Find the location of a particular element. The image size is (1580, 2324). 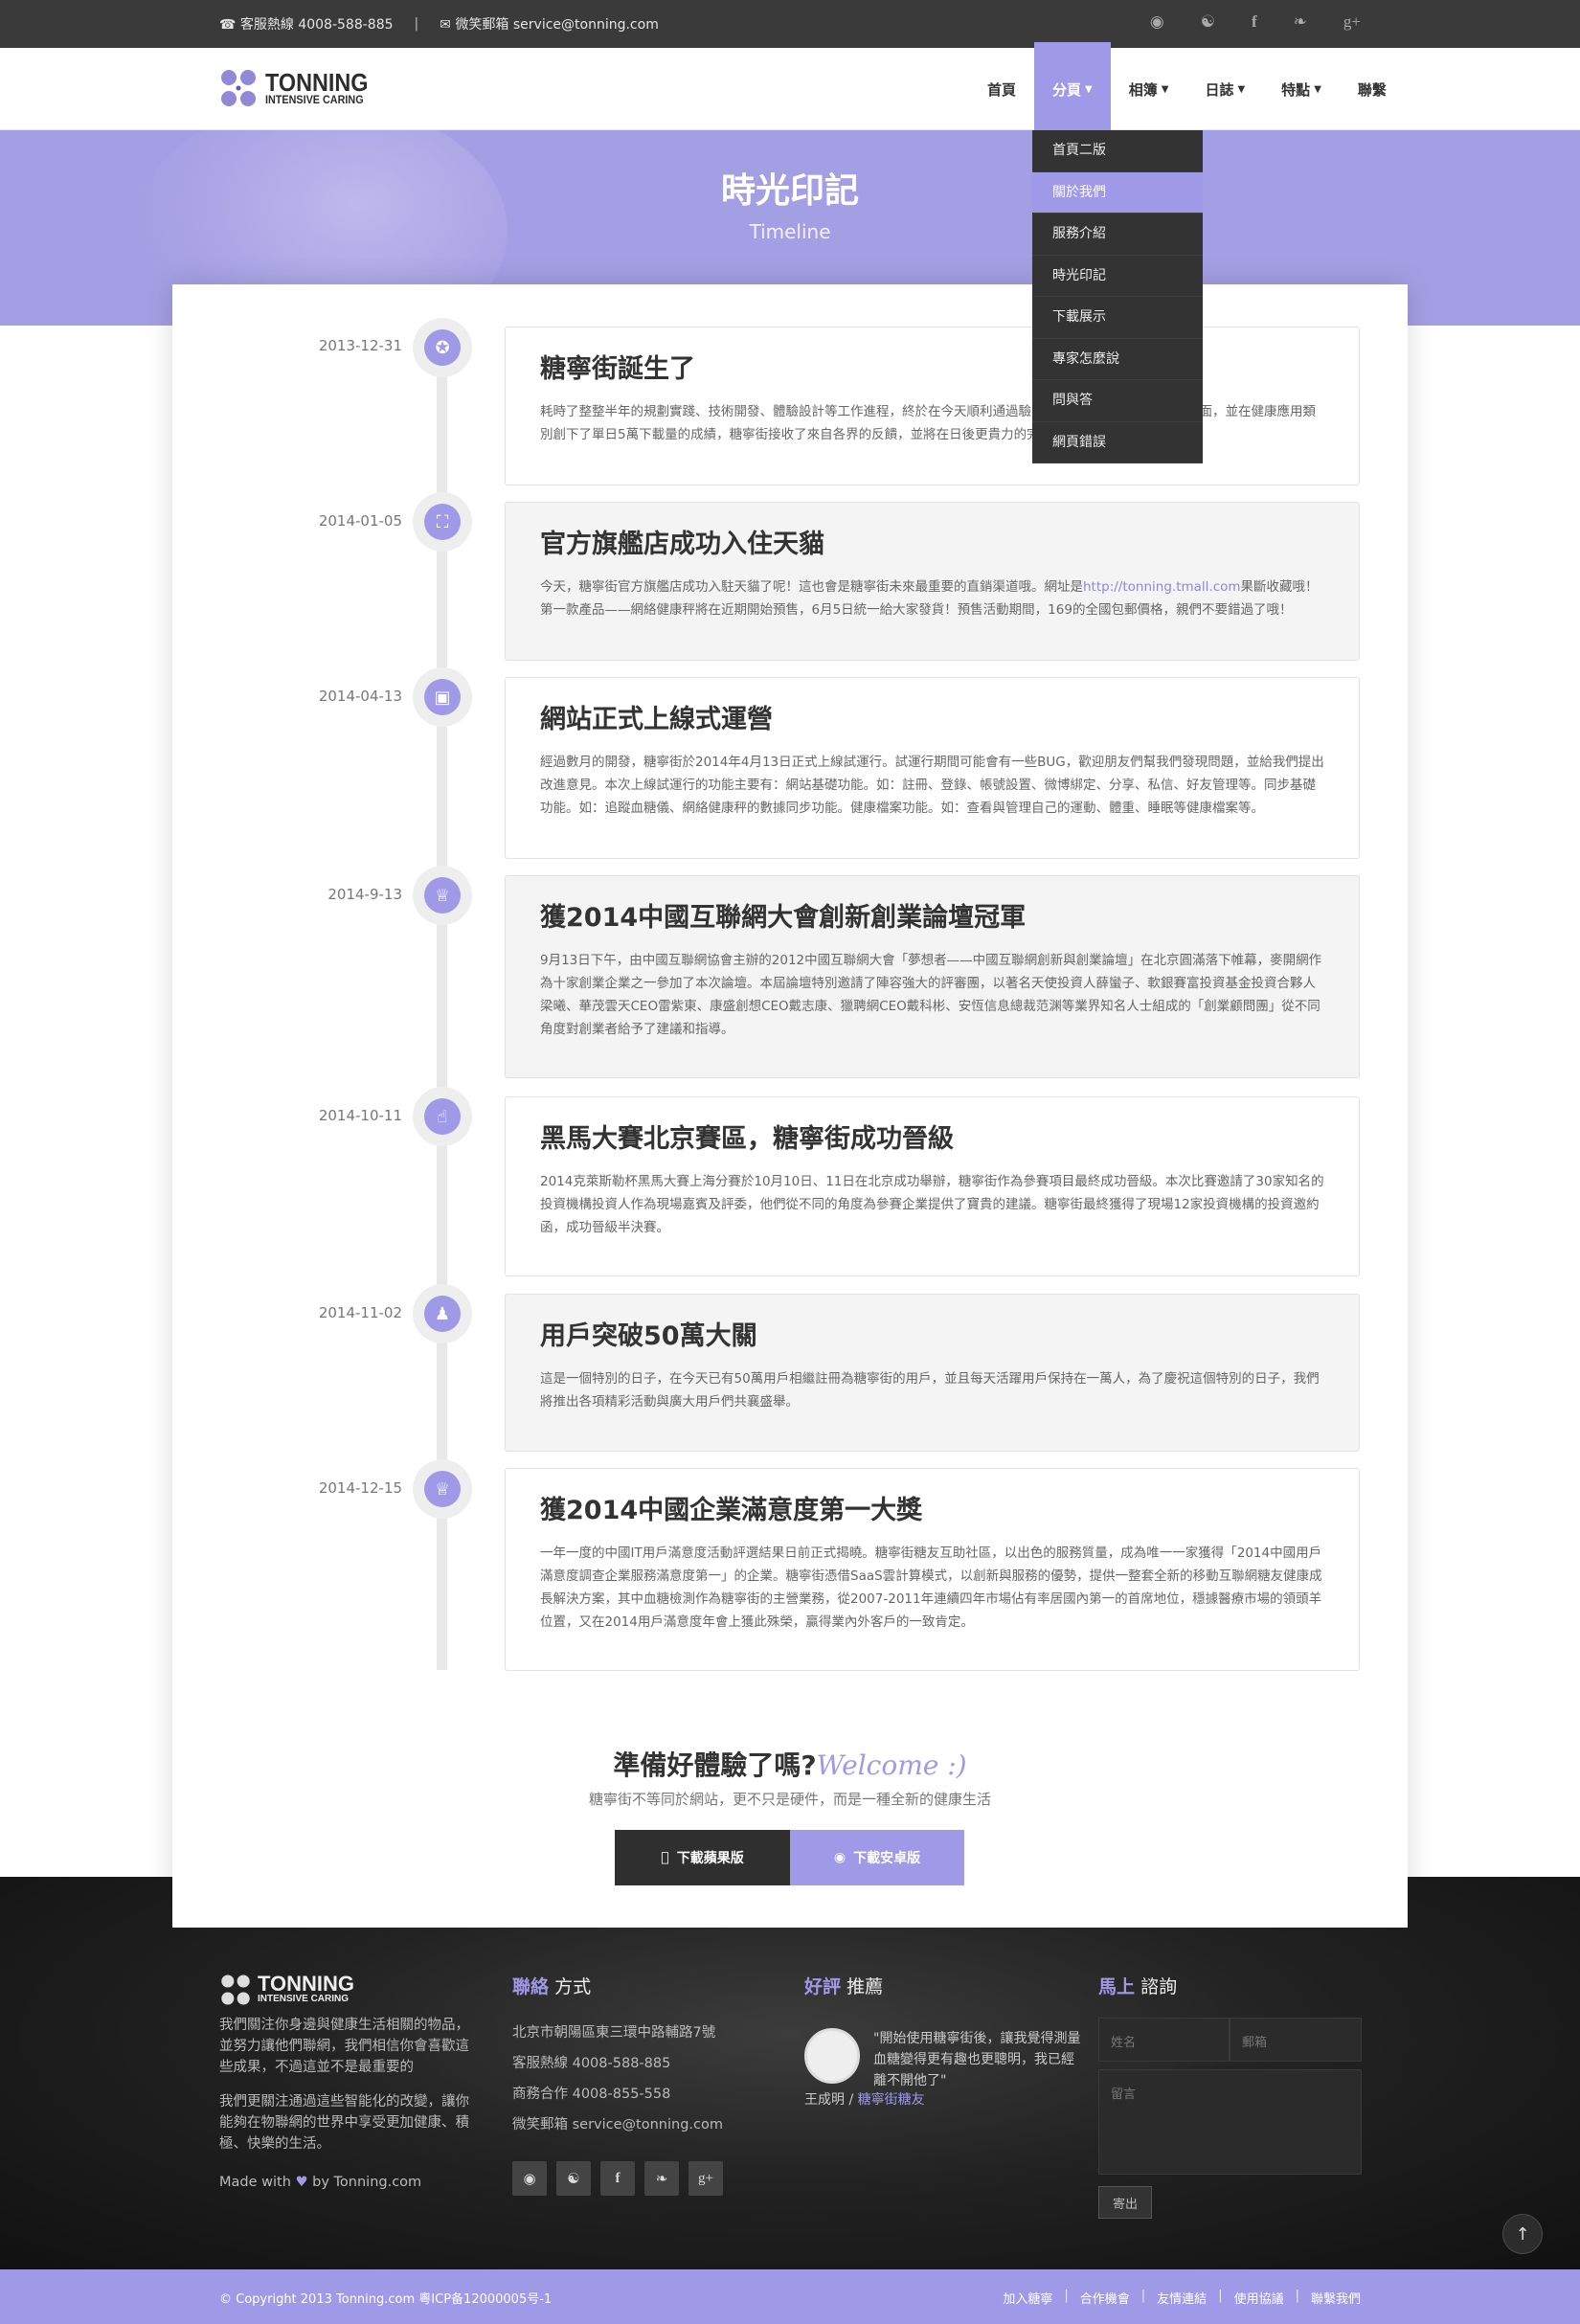

timeline-date: 2014-04-13 is located at coordinates (360, 696).